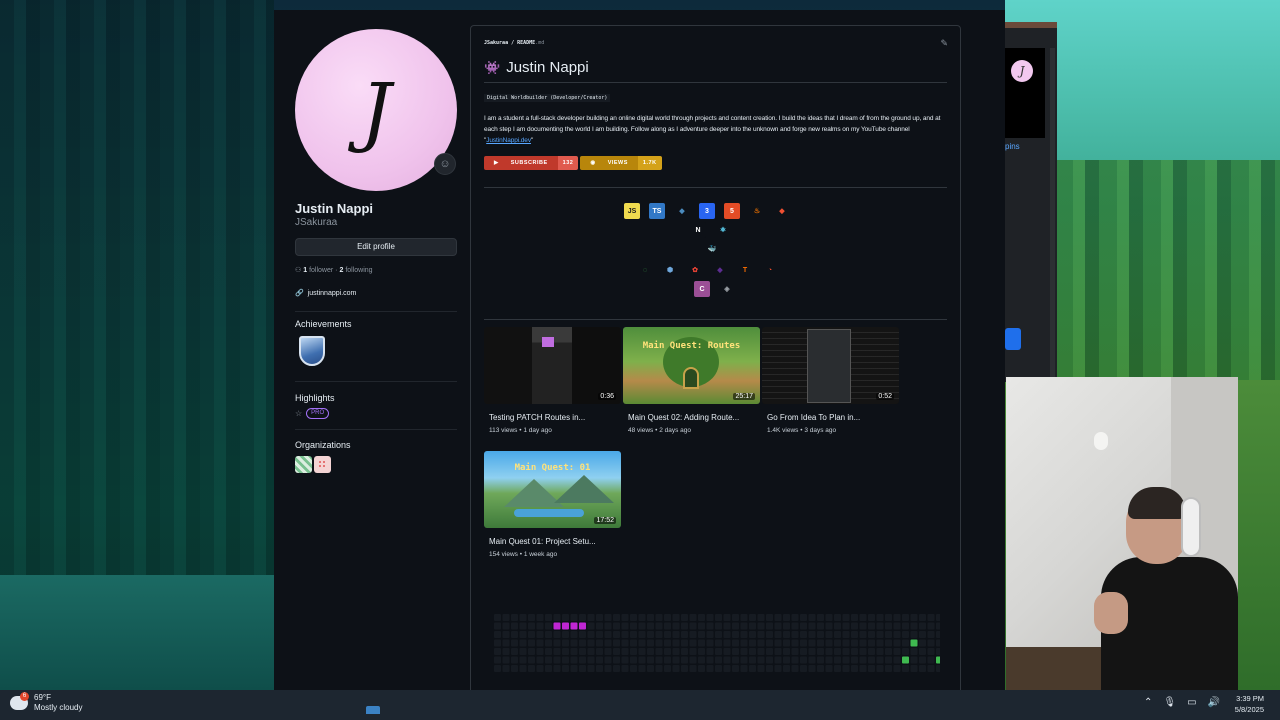 This screenshot has height=720, width=1280. I want to click on video-meta: 113 views • 1 day ago, so click(552, 430).